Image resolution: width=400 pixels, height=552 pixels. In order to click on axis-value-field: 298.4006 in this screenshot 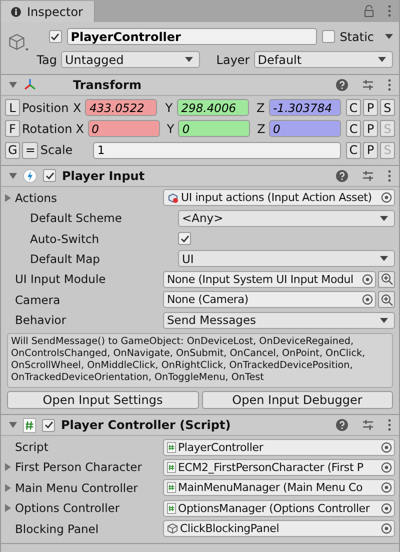, I will do `click(213, 107)`.